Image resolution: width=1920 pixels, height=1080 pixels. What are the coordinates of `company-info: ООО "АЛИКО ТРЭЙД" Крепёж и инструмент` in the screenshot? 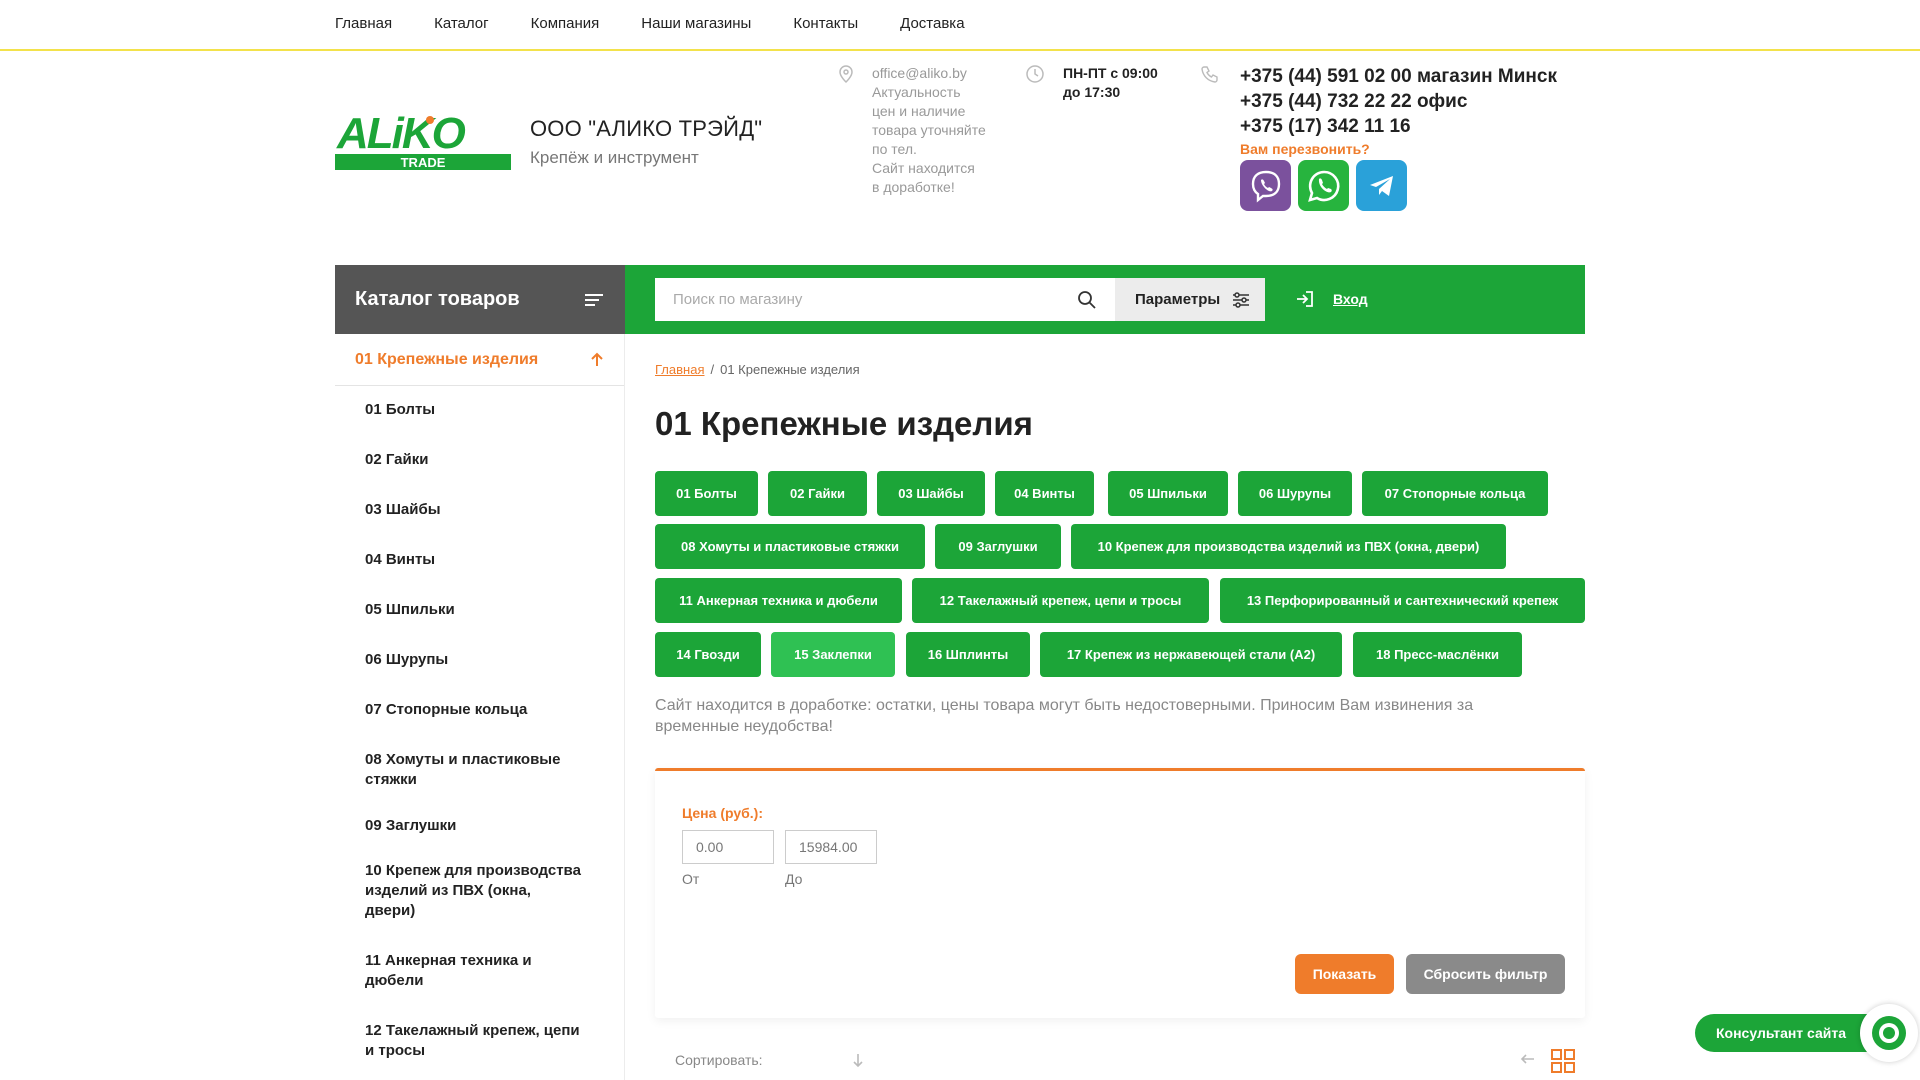 It's located at (646, 142).